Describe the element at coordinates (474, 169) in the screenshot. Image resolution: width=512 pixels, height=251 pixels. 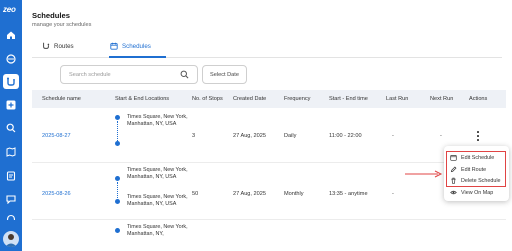
I see `edit-route-label: Edit Route` at that location.